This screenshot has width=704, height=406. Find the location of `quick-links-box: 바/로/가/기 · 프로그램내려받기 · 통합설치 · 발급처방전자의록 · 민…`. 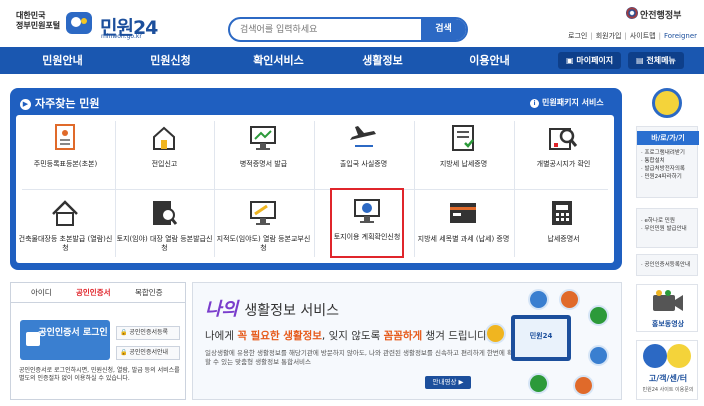

quick-links-box: 바/로/가/기 · 프로그램내려받기 · 통합설치 · 발급처방전자의록 · 민… is located at coordinates (667, 162).